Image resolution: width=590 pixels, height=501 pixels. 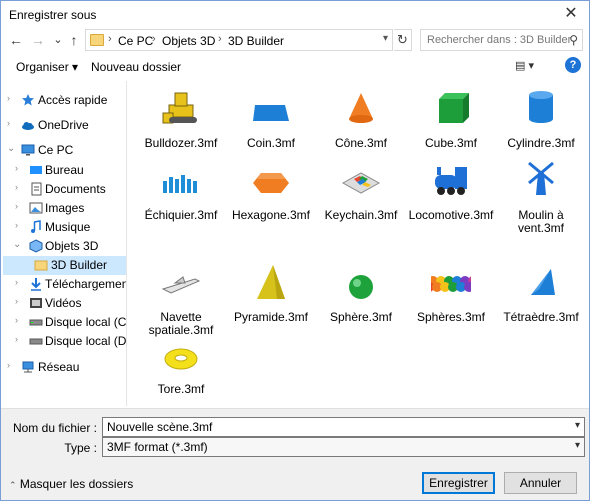 I want to click on file-item-pyramid: Pyramide.3mf, so click(x=271, y=294).